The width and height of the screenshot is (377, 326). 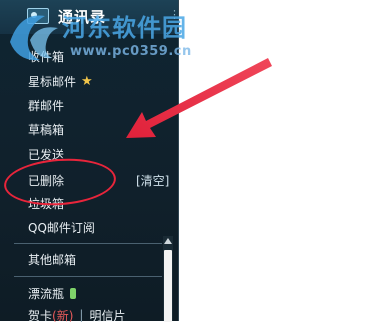 I want to click on folder-drift-bottle: 漂流瓶, so click(x=52, y=293).